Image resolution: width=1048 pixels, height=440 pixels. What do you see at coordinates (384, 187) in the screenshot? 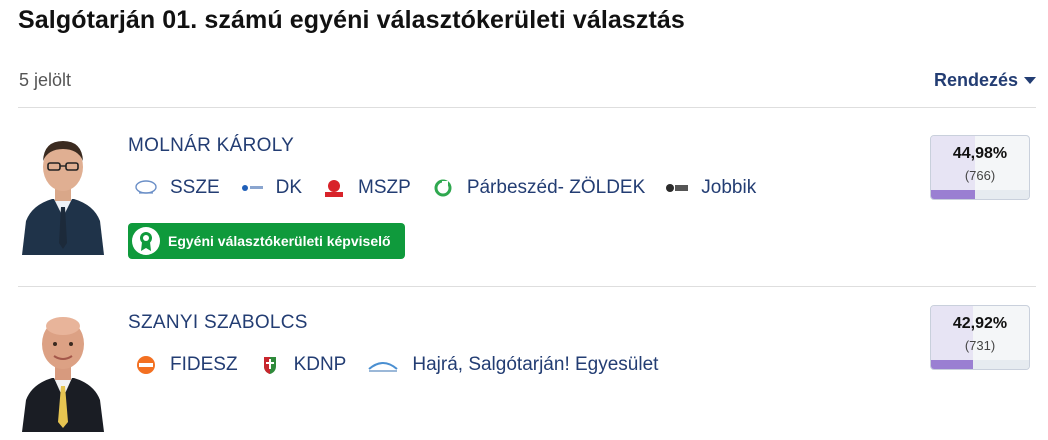
I see `party-label: MSZP` at bounding box center [384, 187].